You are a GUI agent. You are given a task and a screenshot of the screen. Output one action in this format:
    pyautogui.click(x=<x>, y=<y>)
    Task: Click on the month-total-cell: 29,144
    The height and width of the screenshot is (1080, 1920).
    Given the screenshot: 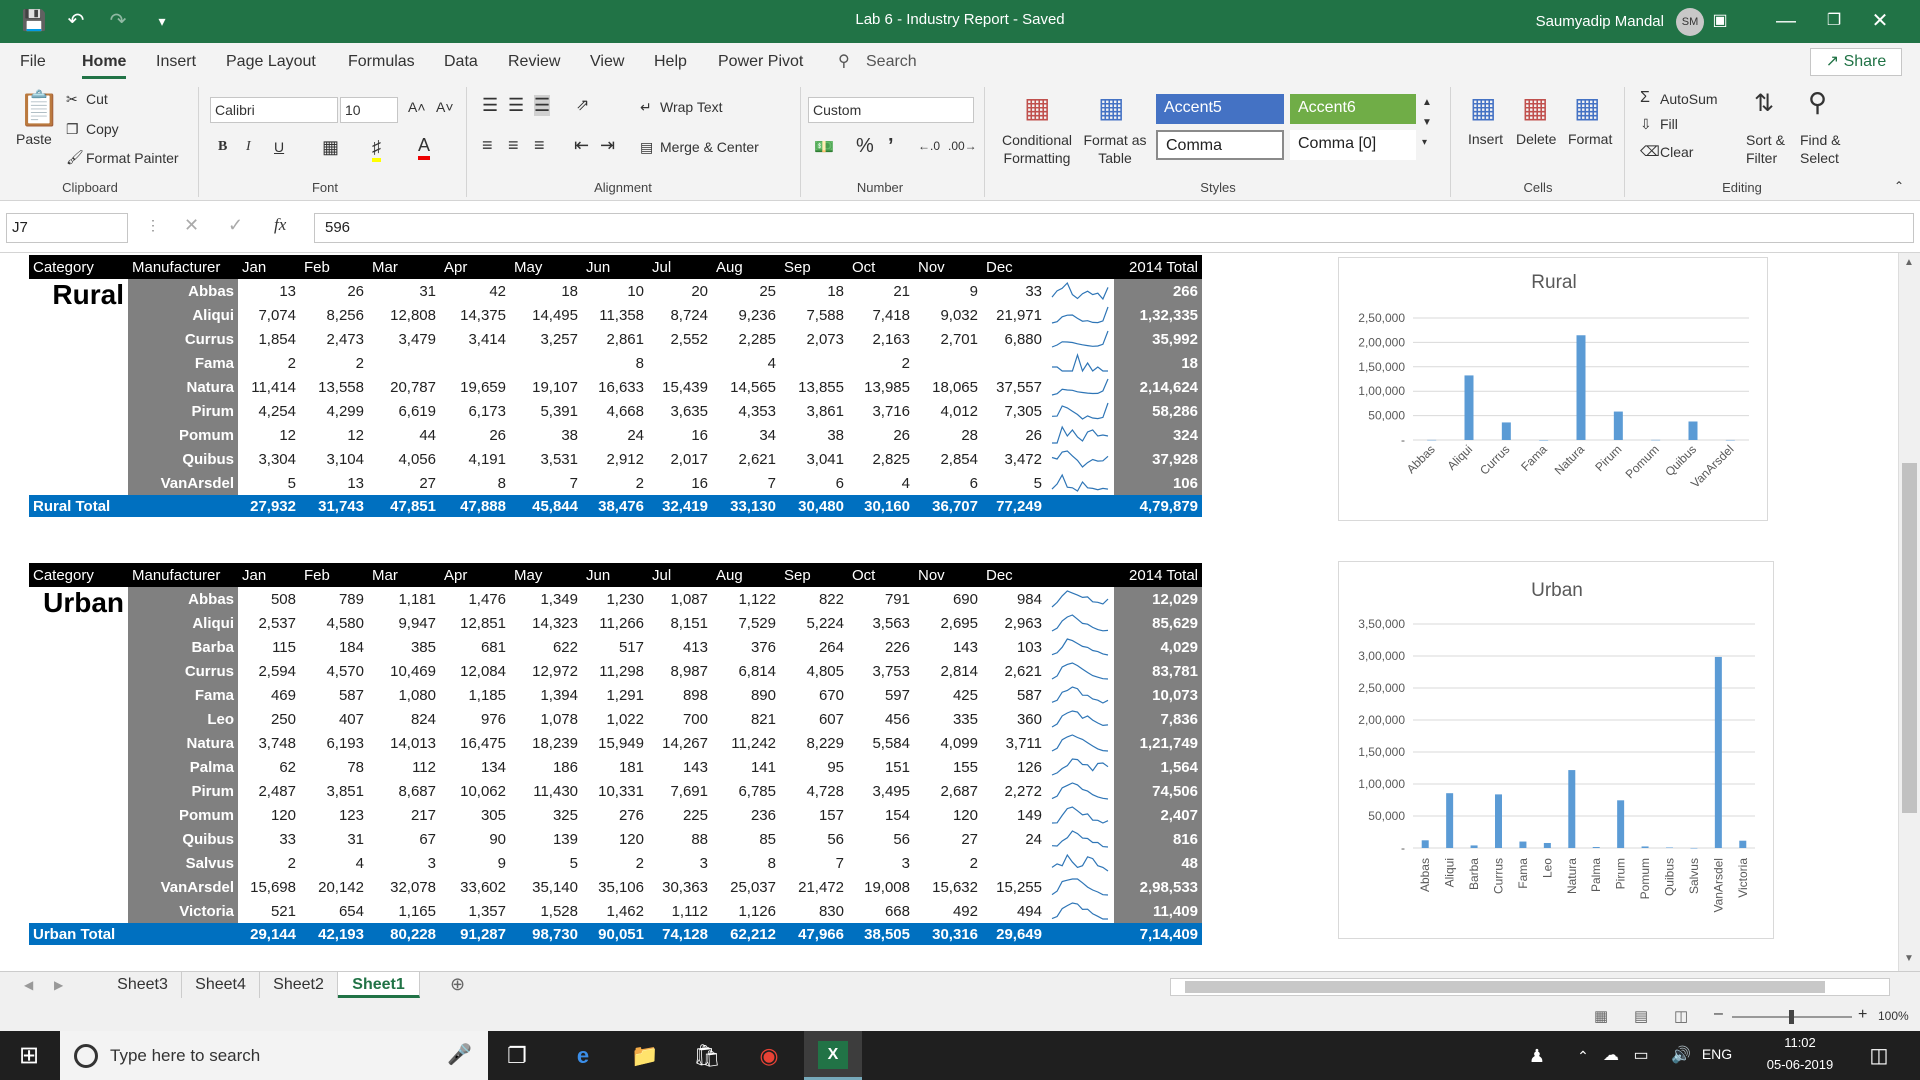 What is the action you would take?
    pyautogui.click(x=269, y=934)
    